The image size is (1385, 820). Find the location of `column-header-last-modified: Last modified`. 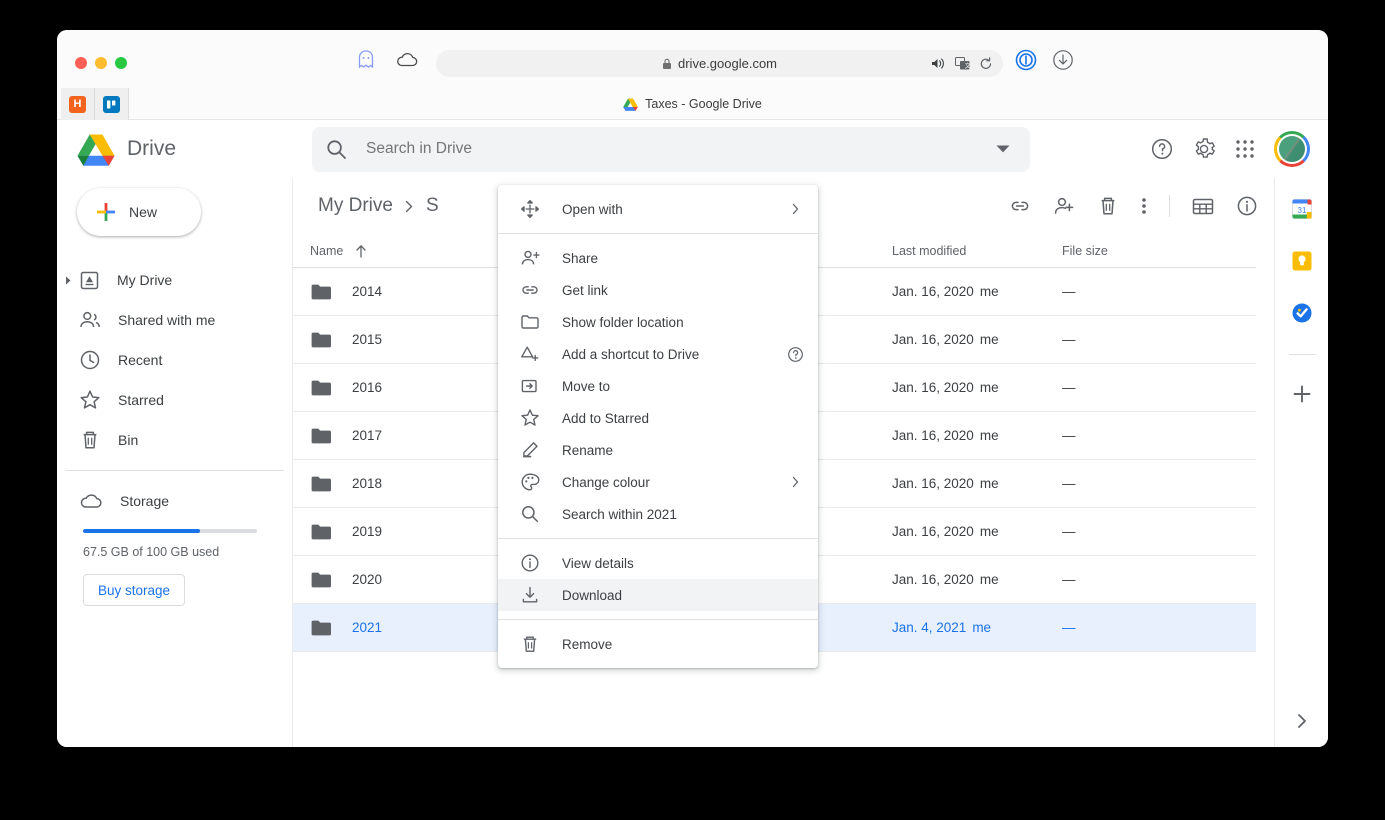

column-header-last-modified: Last modified is located at coordinates (977, 251).